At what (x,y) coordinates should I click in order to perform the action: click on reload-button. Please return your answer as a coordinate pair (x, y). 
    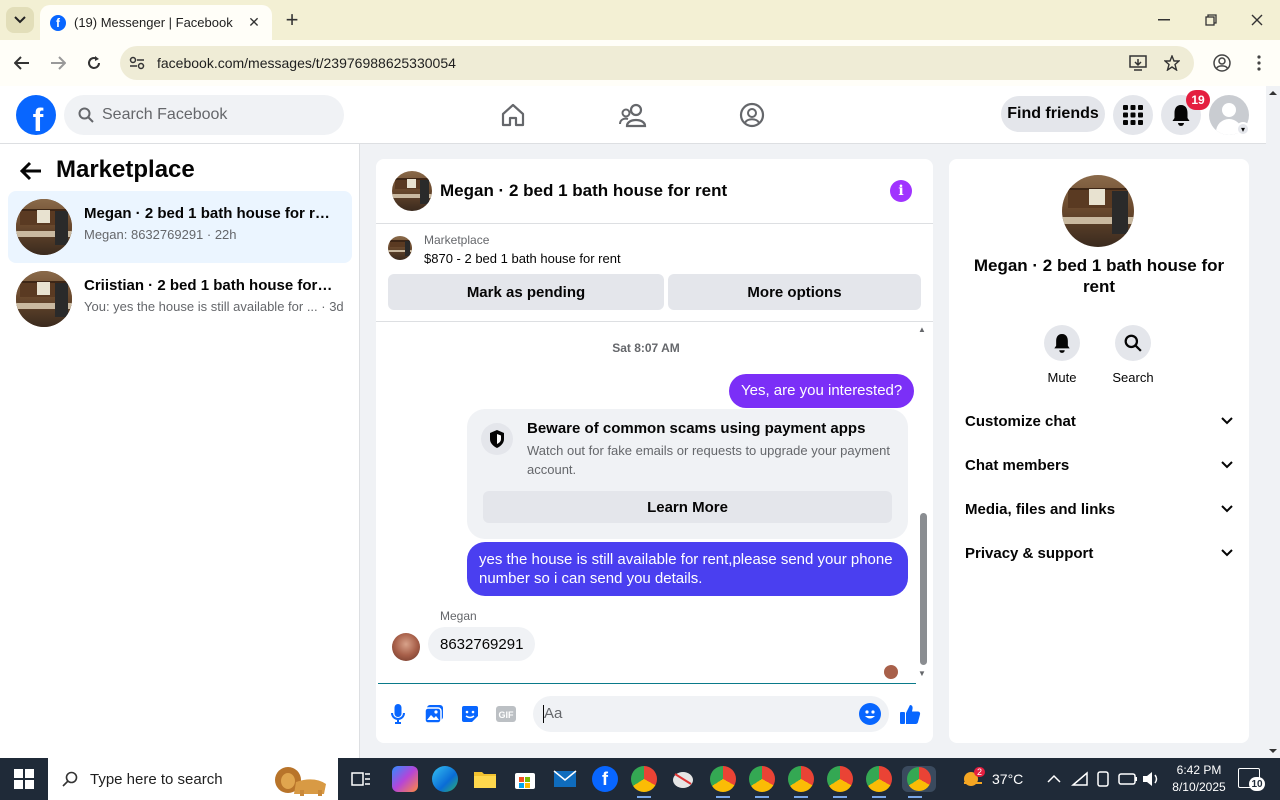
    Looking at the image, I should click on (94, 63).